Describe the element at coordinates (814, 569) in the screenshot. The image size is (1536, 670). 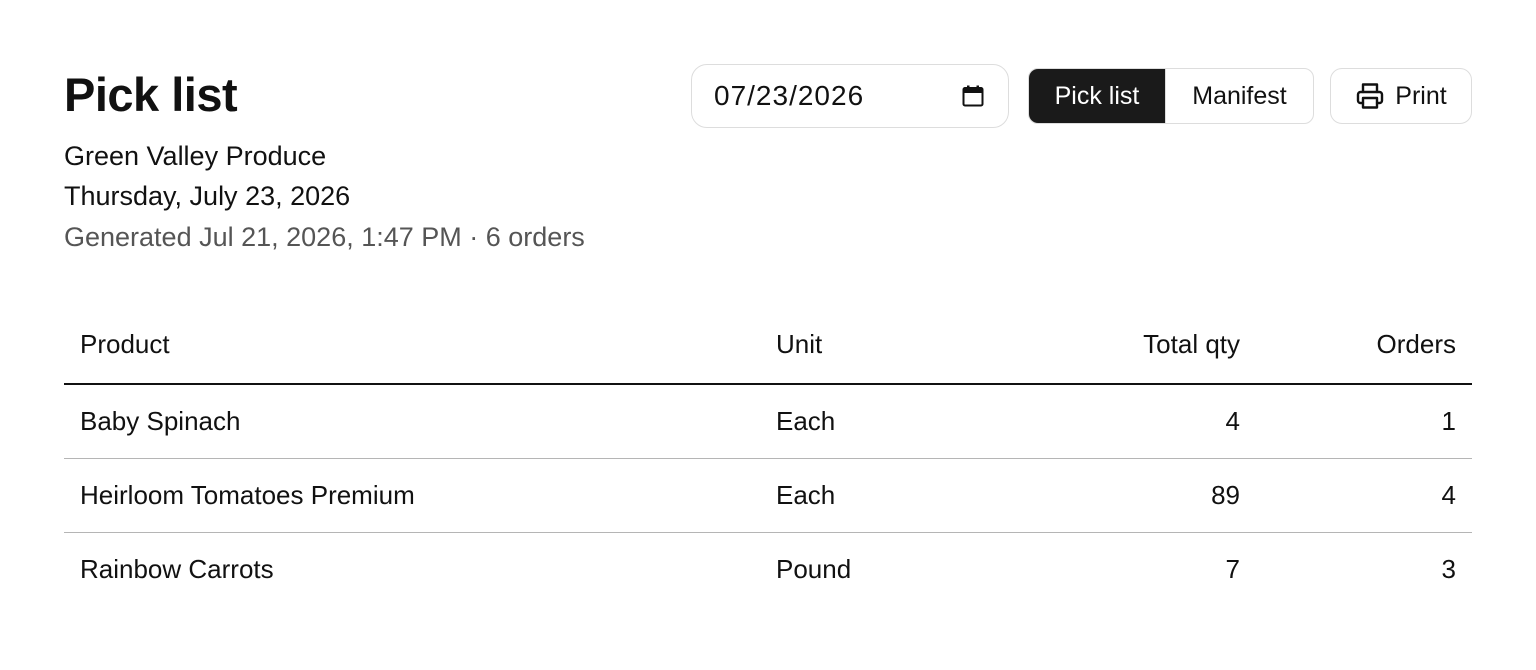
I see `unit-cell: Pound` at that location.